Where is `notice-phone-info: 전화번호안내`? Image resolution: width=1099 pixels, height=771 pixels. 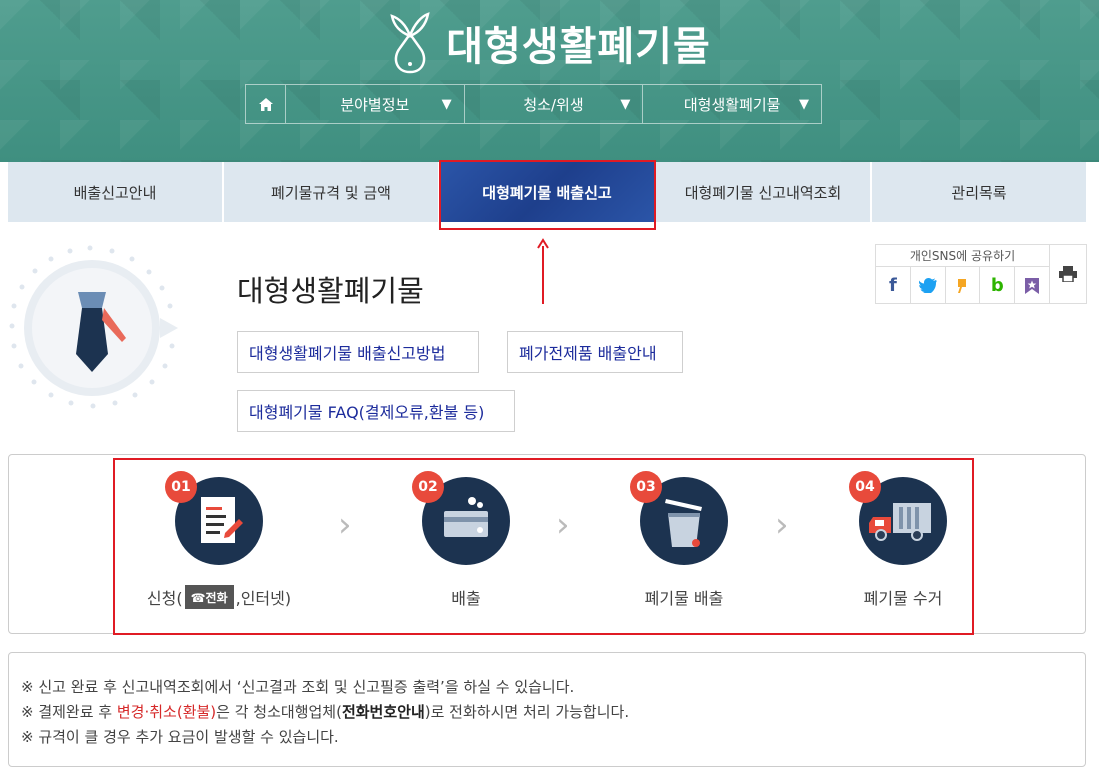
notice-phone-info: 전화번호안내 is located at coordinates (383, 712).